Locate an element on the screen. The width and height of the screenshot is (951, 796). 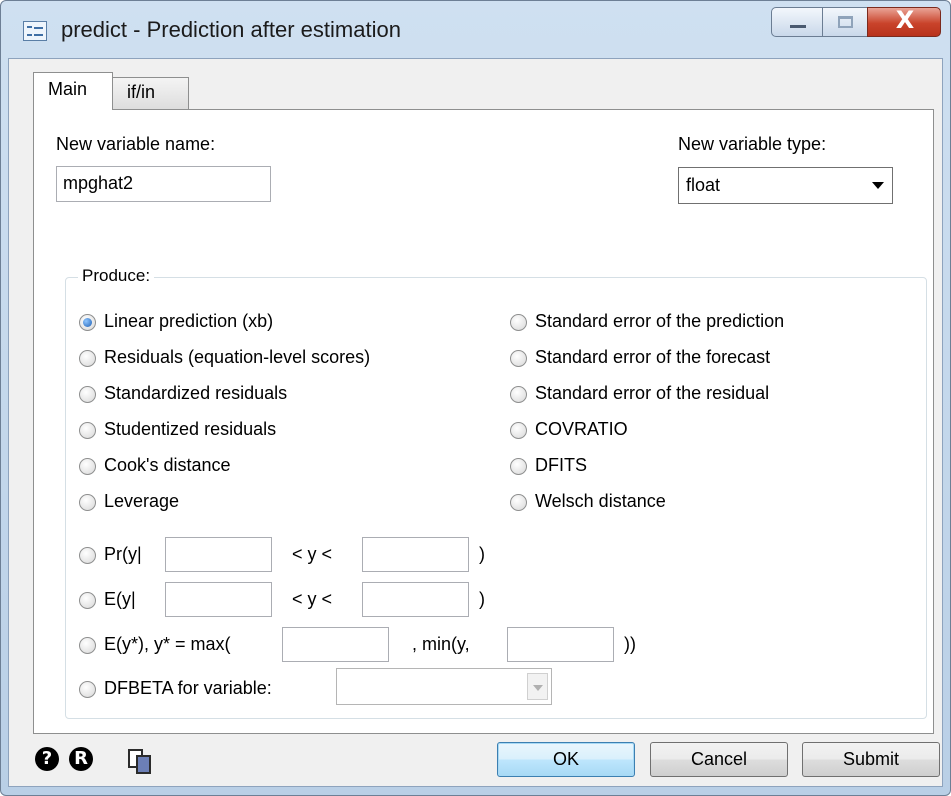
pr-close-paren: ) is located at coordinates (482, 554).